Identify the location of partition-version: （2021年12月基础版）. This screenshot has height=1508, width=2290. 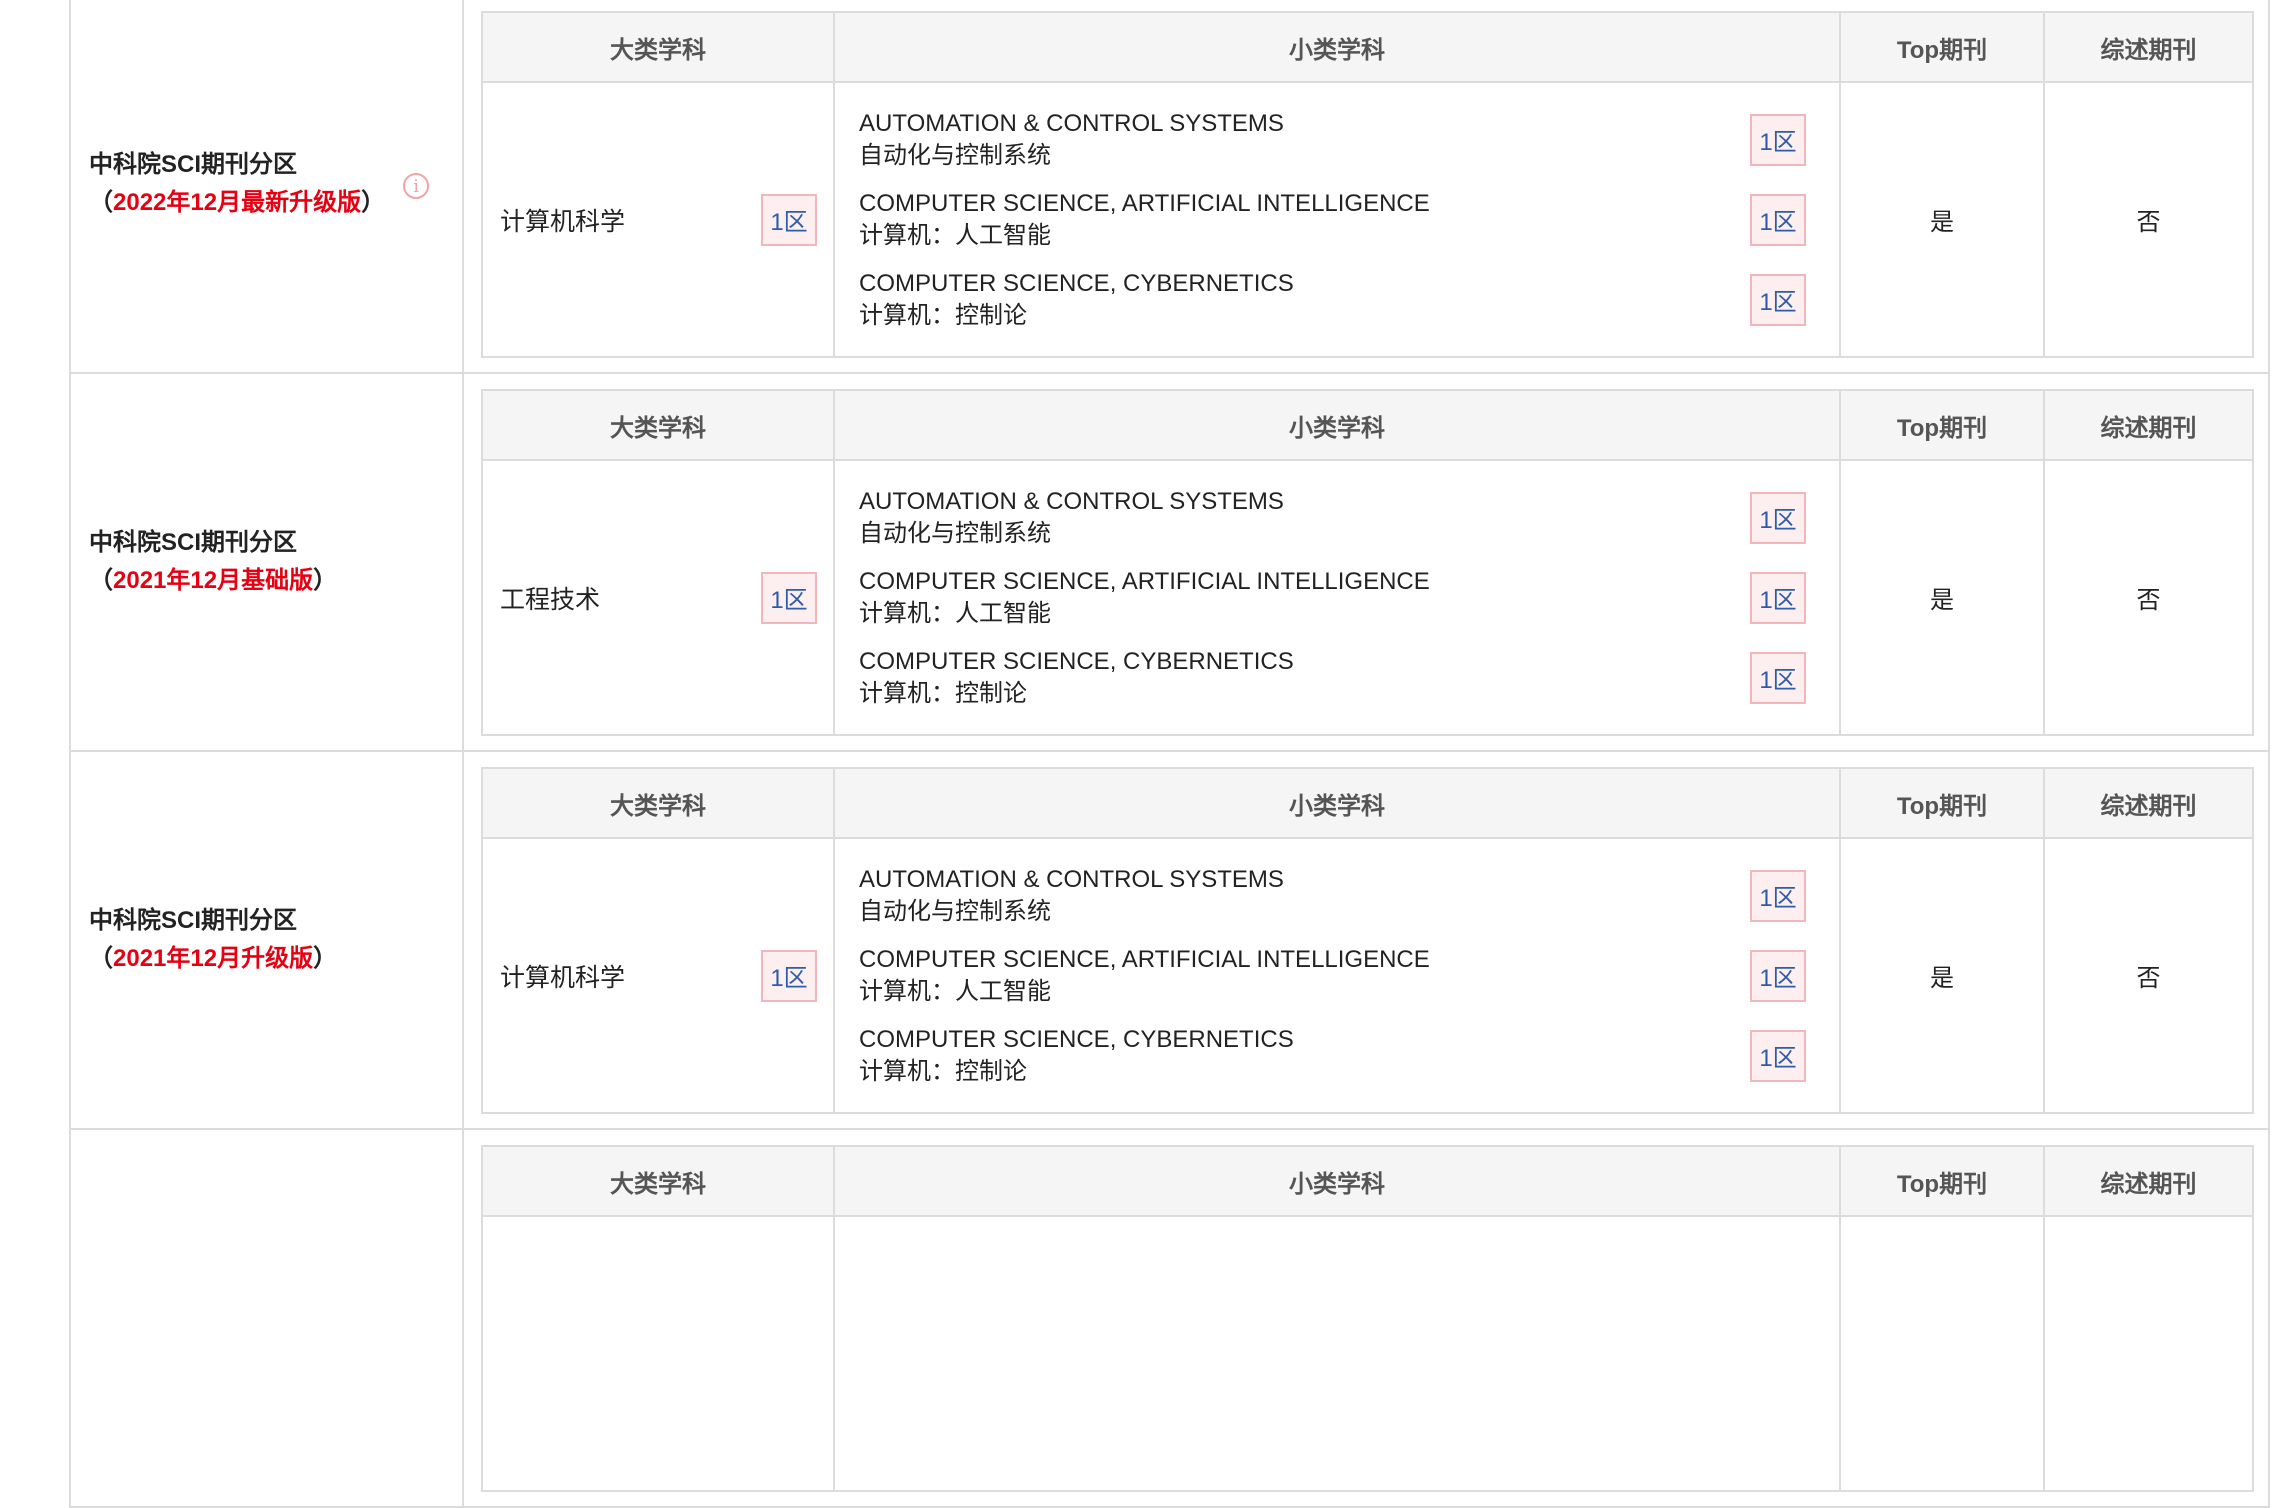
(213, 580).